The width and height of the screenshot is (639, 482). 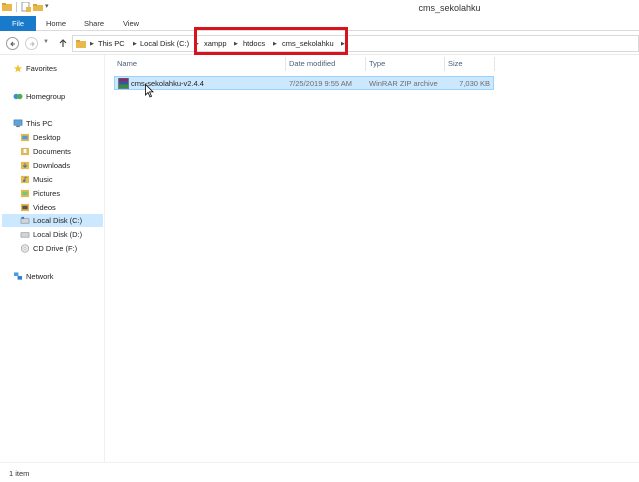 I want to click on documents-folder-icon, so click(x=25, y=151).